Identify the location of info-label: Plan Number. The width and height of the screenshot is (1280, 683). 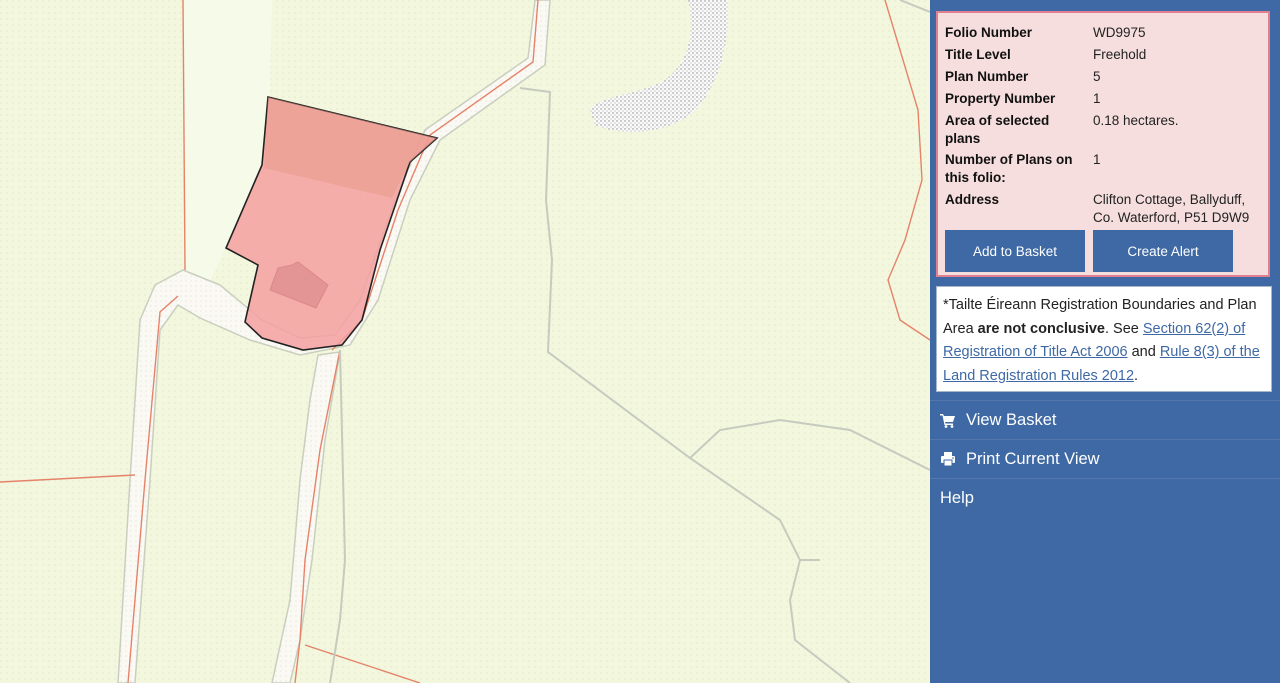
(987, 76).